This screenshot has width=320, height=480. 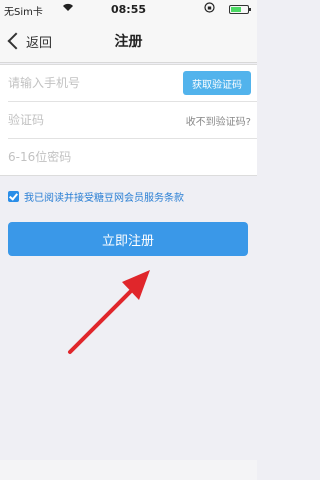 What do you see at coordinates (88, 120) in the screenshot?
I see `verification-code-input` at bounding box center [88, 120].